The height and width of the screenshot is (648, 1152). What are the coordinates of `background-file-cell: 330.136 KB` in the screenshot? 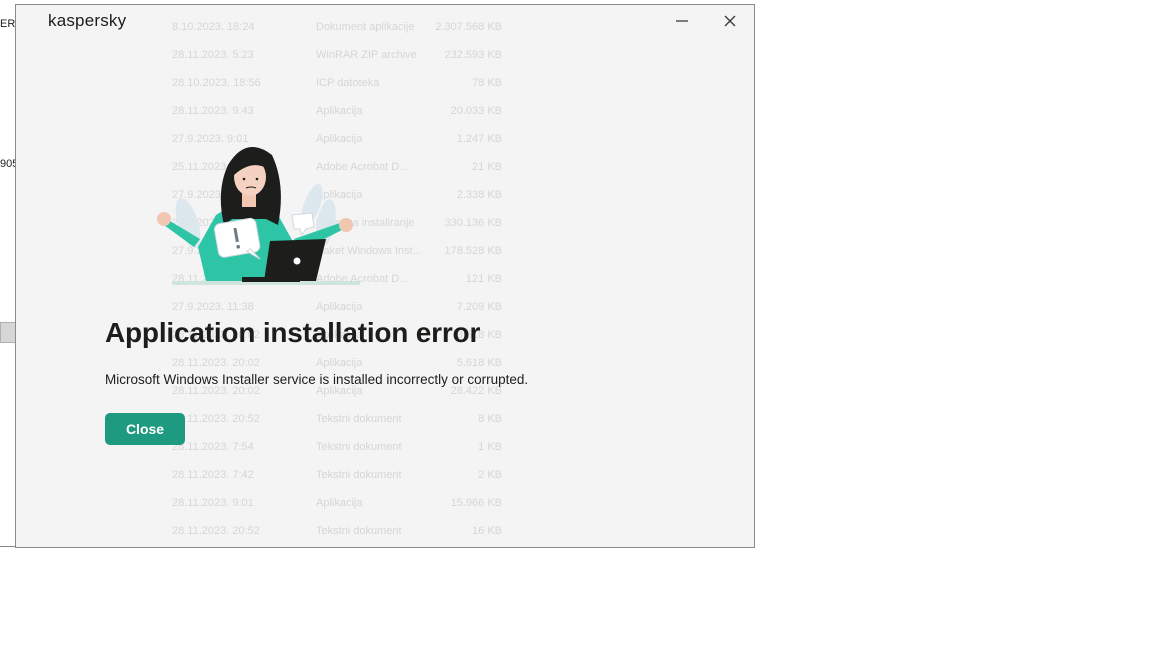 It's located at (473, 223).